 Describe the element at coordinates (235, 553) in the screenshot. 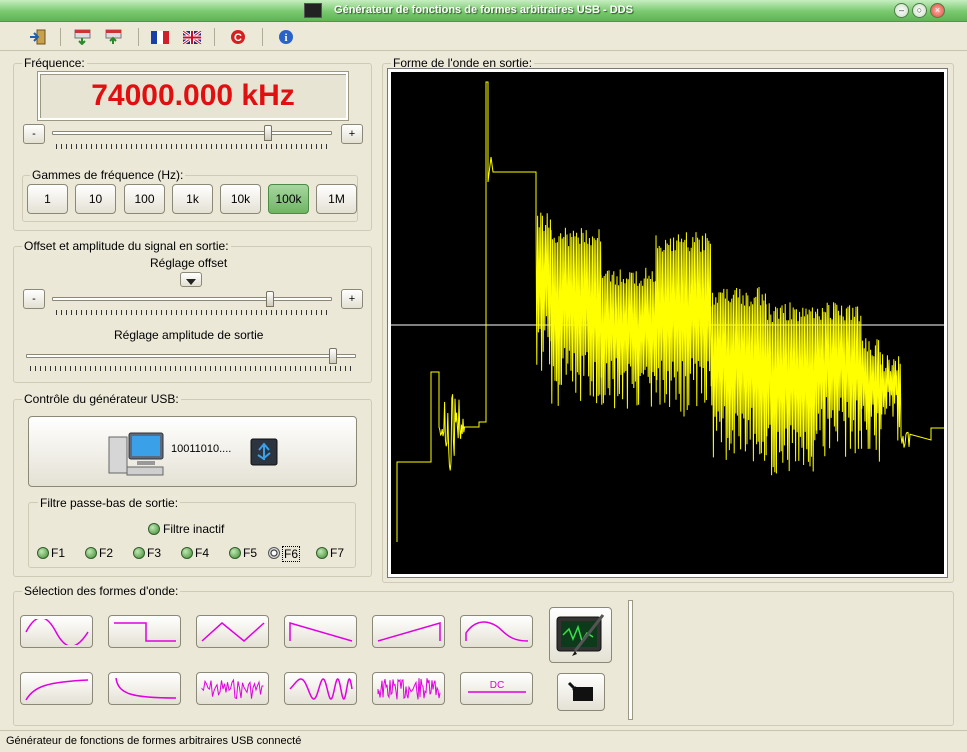

I see `filter-radio-f5` at that location.